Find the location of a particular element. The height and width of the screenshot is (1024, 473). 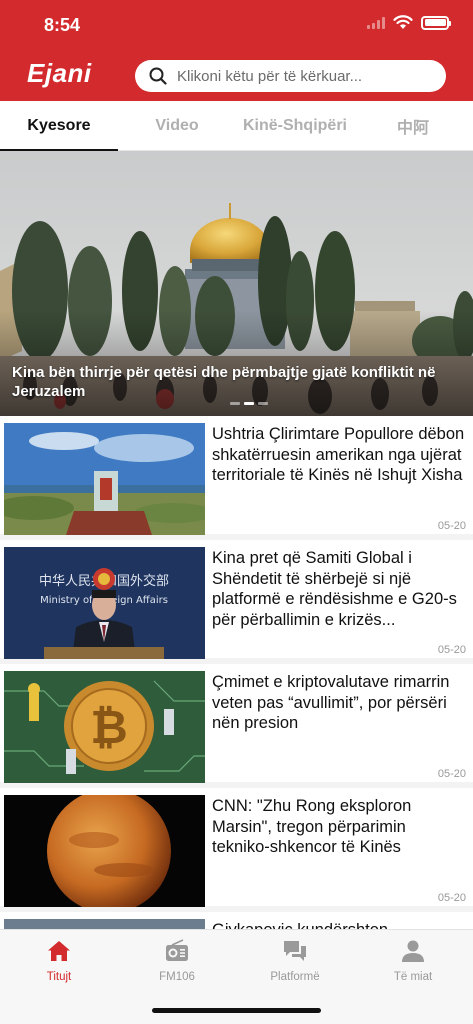

chat-icon is located at coordinates (295, 951).